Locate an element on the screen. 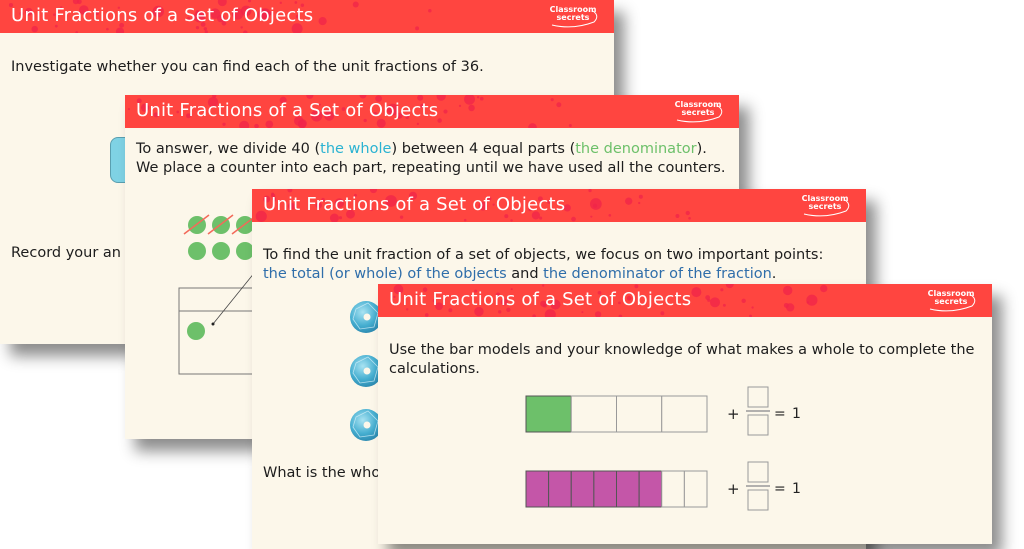 The width and height of the screenshot is (1024, 549). counter-rows is located at coordinates (220, 237).